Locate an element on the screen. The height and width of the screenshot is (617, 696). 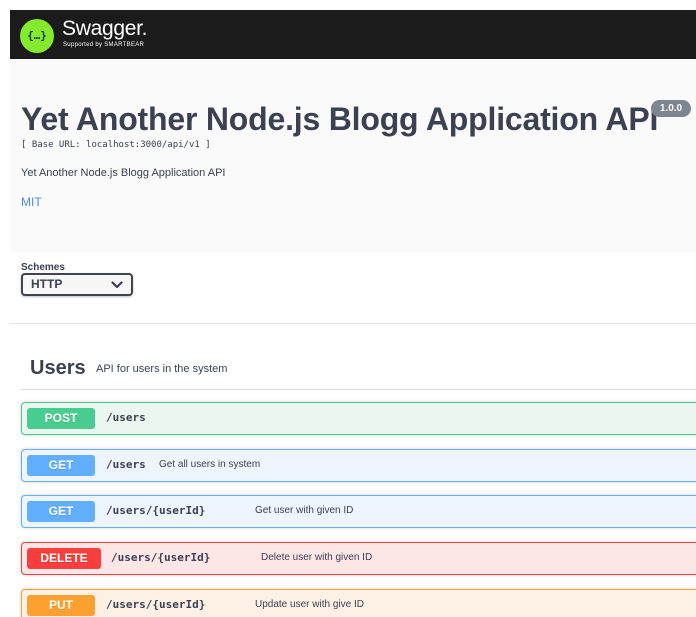
brand-name: Swagger. is located at coordinates (104, 29).